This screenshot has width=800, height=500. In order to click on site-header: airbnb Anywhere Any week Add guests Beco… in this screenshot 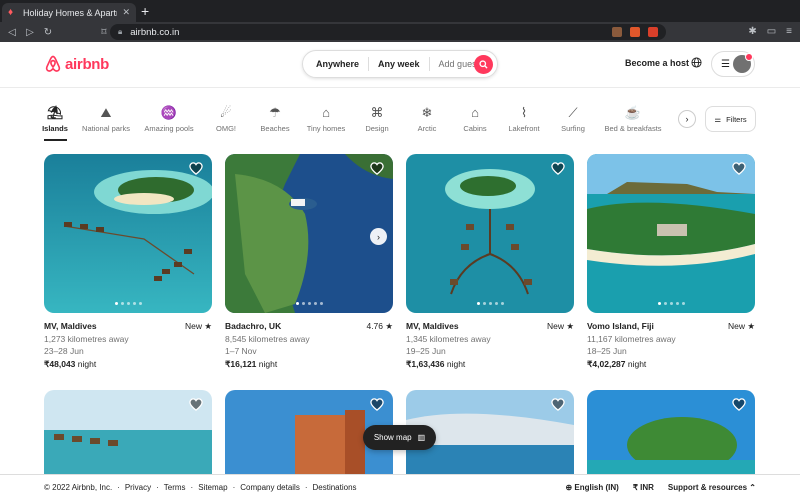, I will do `click(400, 65)`.